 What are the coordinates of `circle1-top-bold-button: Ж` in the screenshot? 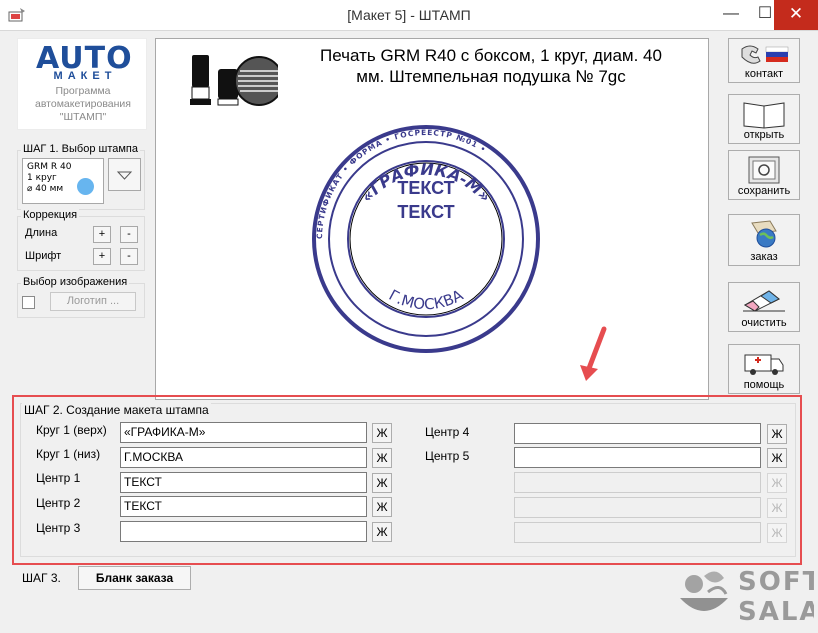 It's located at (382, 433).